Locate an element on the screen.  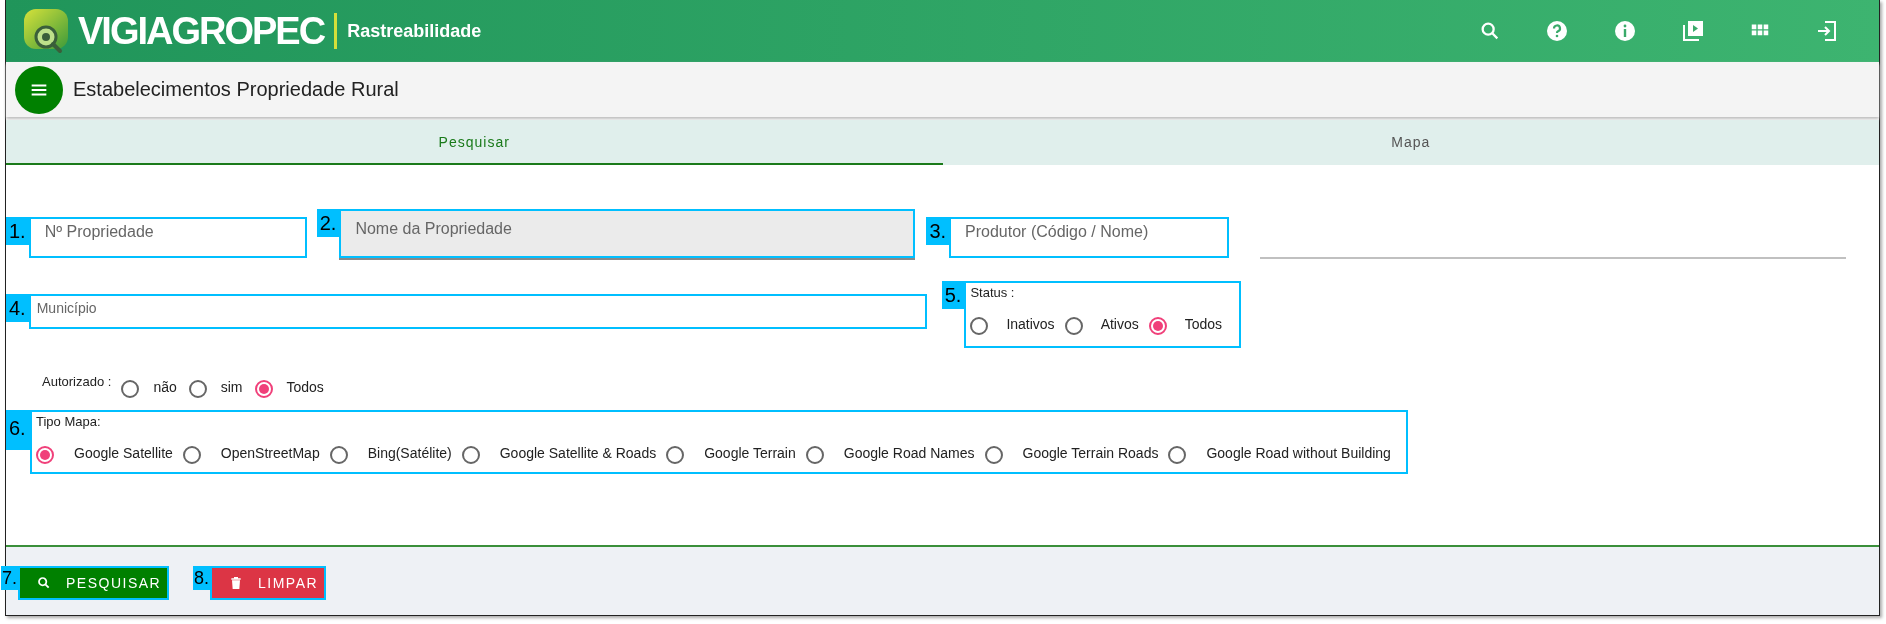
group-label: Tipo Mapa: is located at coordinates (68, 421).